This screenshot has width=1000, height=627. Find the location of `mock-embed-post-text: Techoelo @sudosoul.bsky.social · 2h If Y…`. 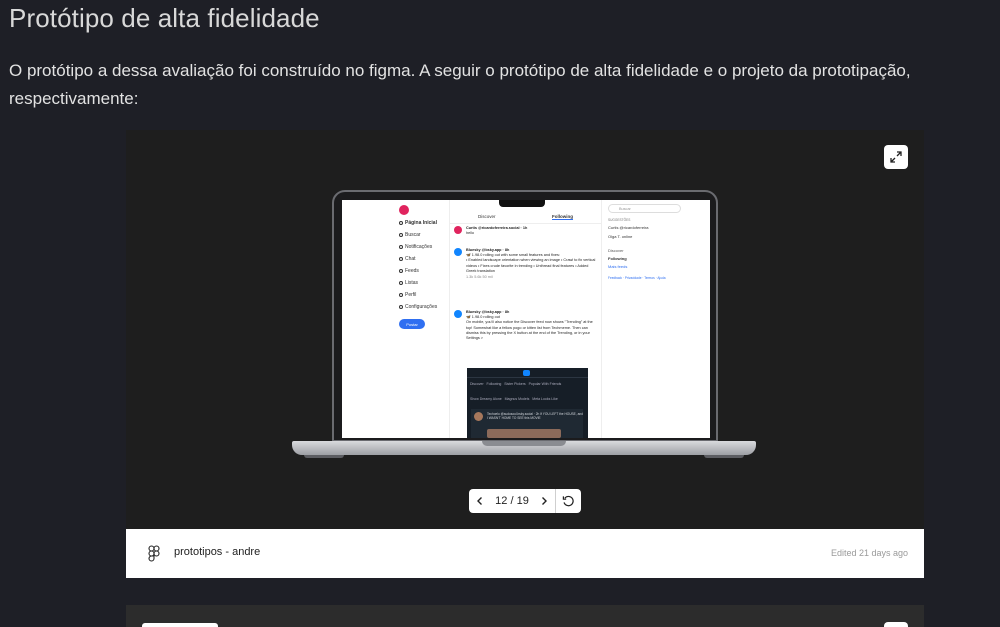

mock-embed-post-text: Techoelo @sudosoul.bsky.social · 2h If Y… is located at coordinates (535, 416).